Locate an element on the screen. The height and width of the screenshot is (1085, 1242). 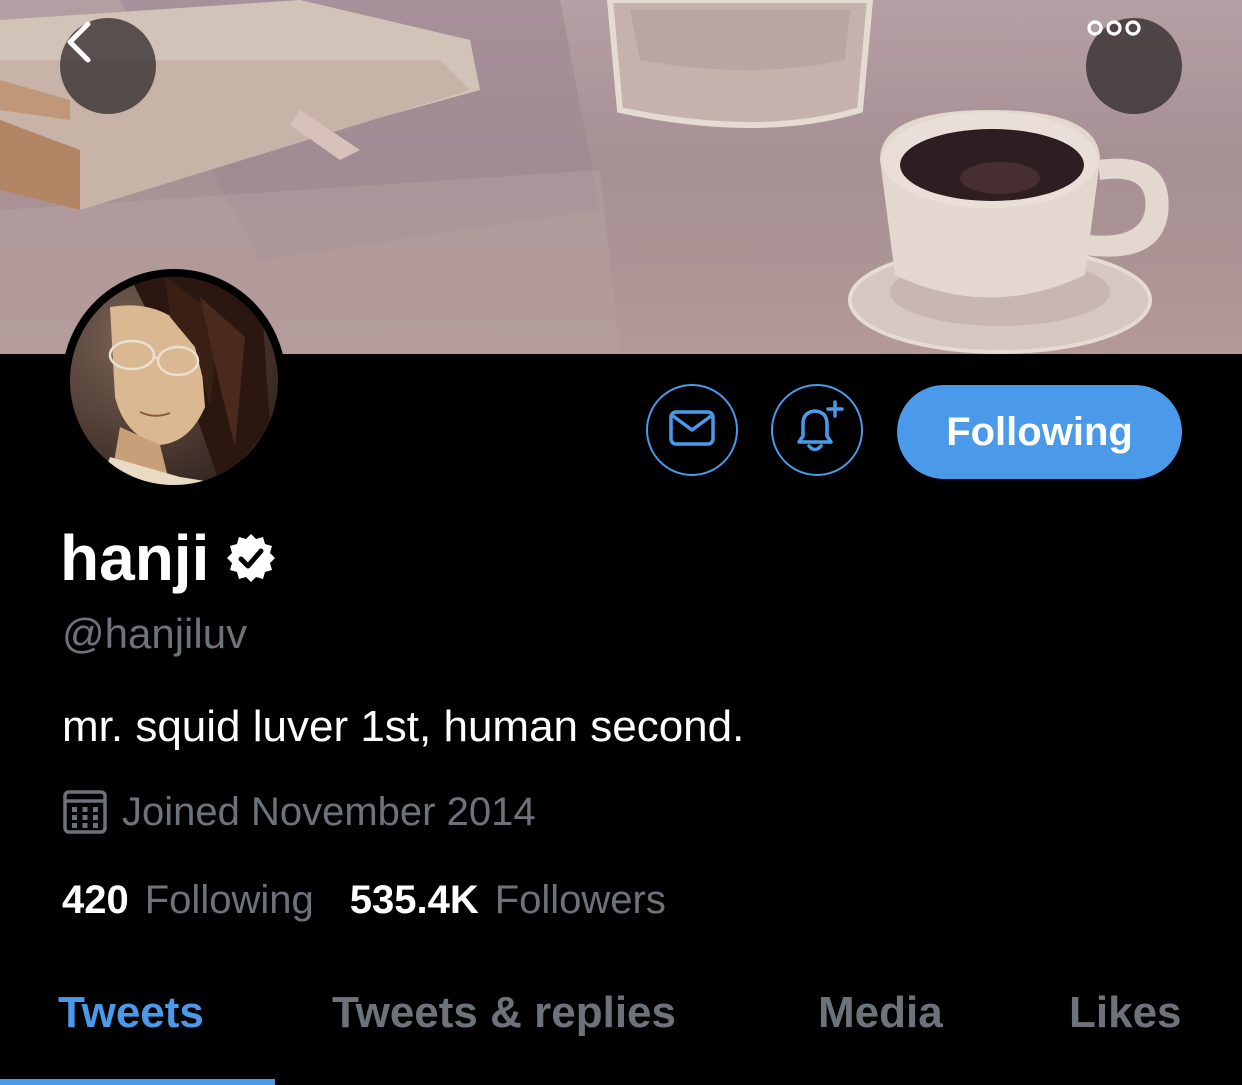
profile-bio: mr. squid luver 1st, human second. is located at coordinates (403, 726).